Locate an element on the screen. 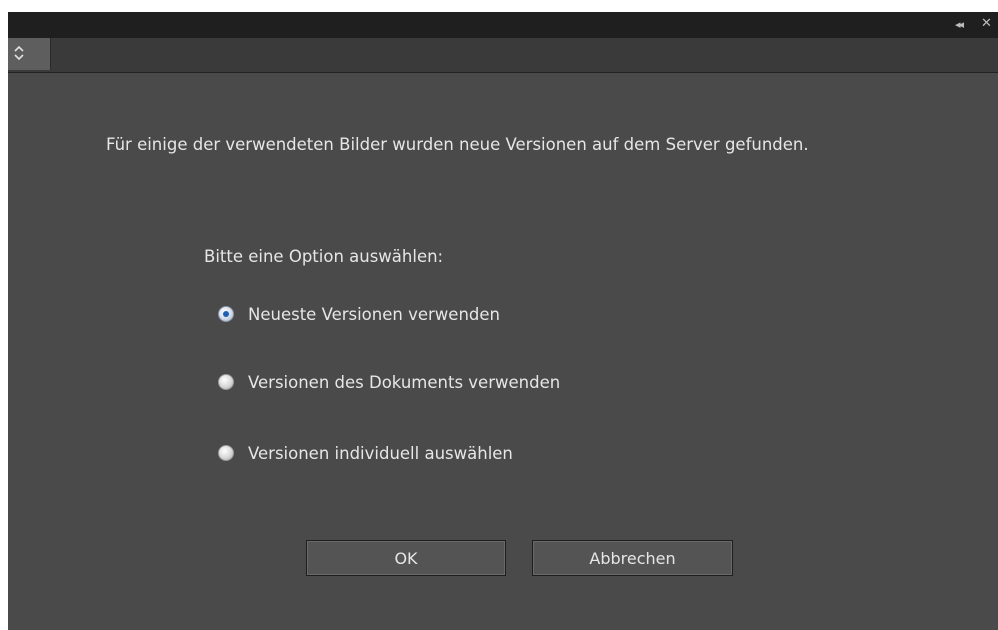  option-label: Neueste Versionen verwenden is located at coordinates (374, 314).